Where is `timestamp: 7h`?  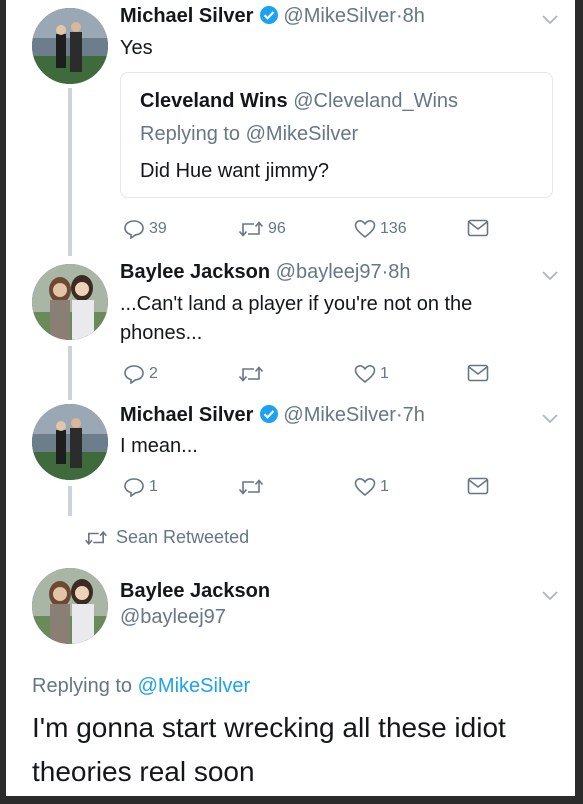
timestamp: 7h is located at coordinates (414, 415).